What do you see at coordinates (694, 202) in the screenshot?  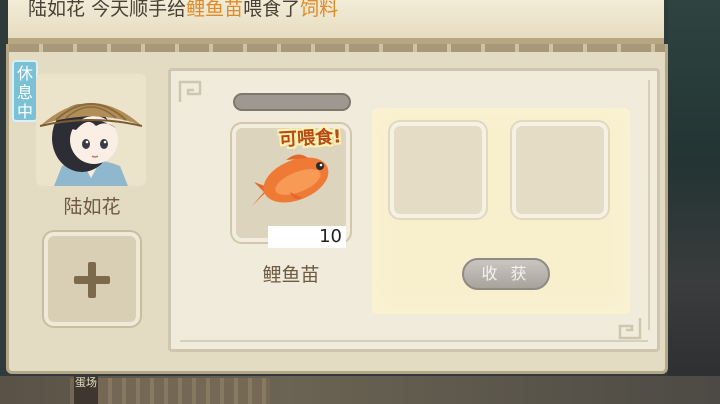 I see `background-scene-right` at bounding box center [694, 202].